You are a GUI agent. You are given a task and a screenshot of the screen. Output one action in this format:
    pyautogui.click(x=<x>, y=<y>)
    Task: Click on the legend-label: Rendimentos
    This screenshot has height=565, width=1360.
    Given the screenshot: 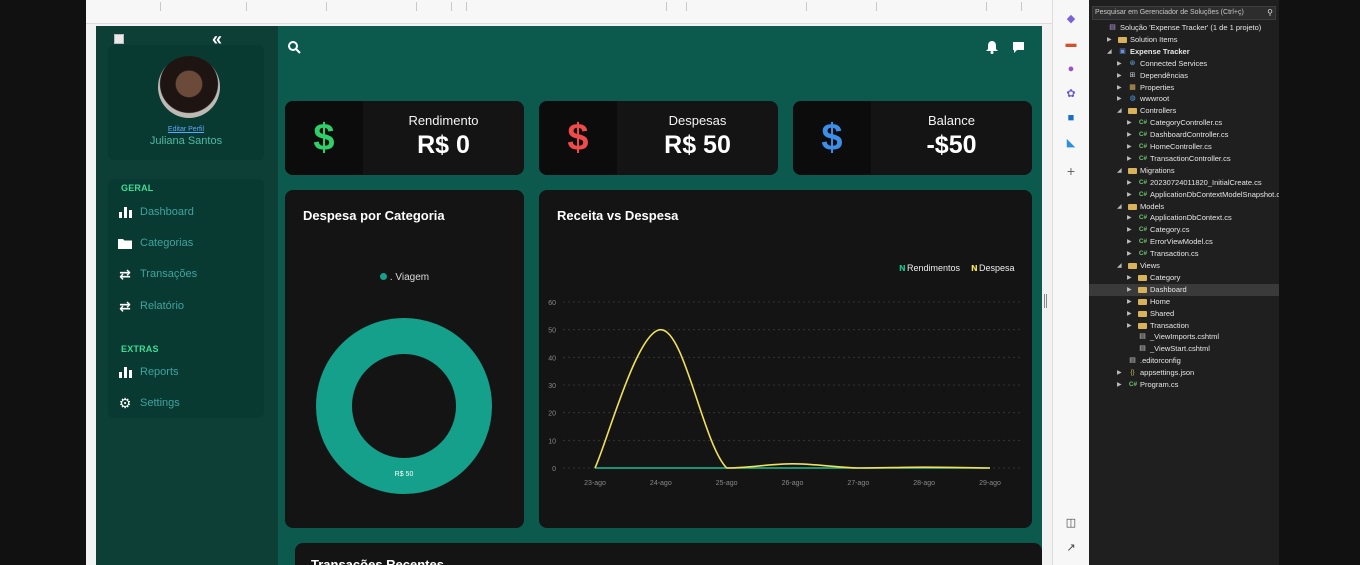 What is the action you would take?
    pyautogui.click(x=934, y=268)
    